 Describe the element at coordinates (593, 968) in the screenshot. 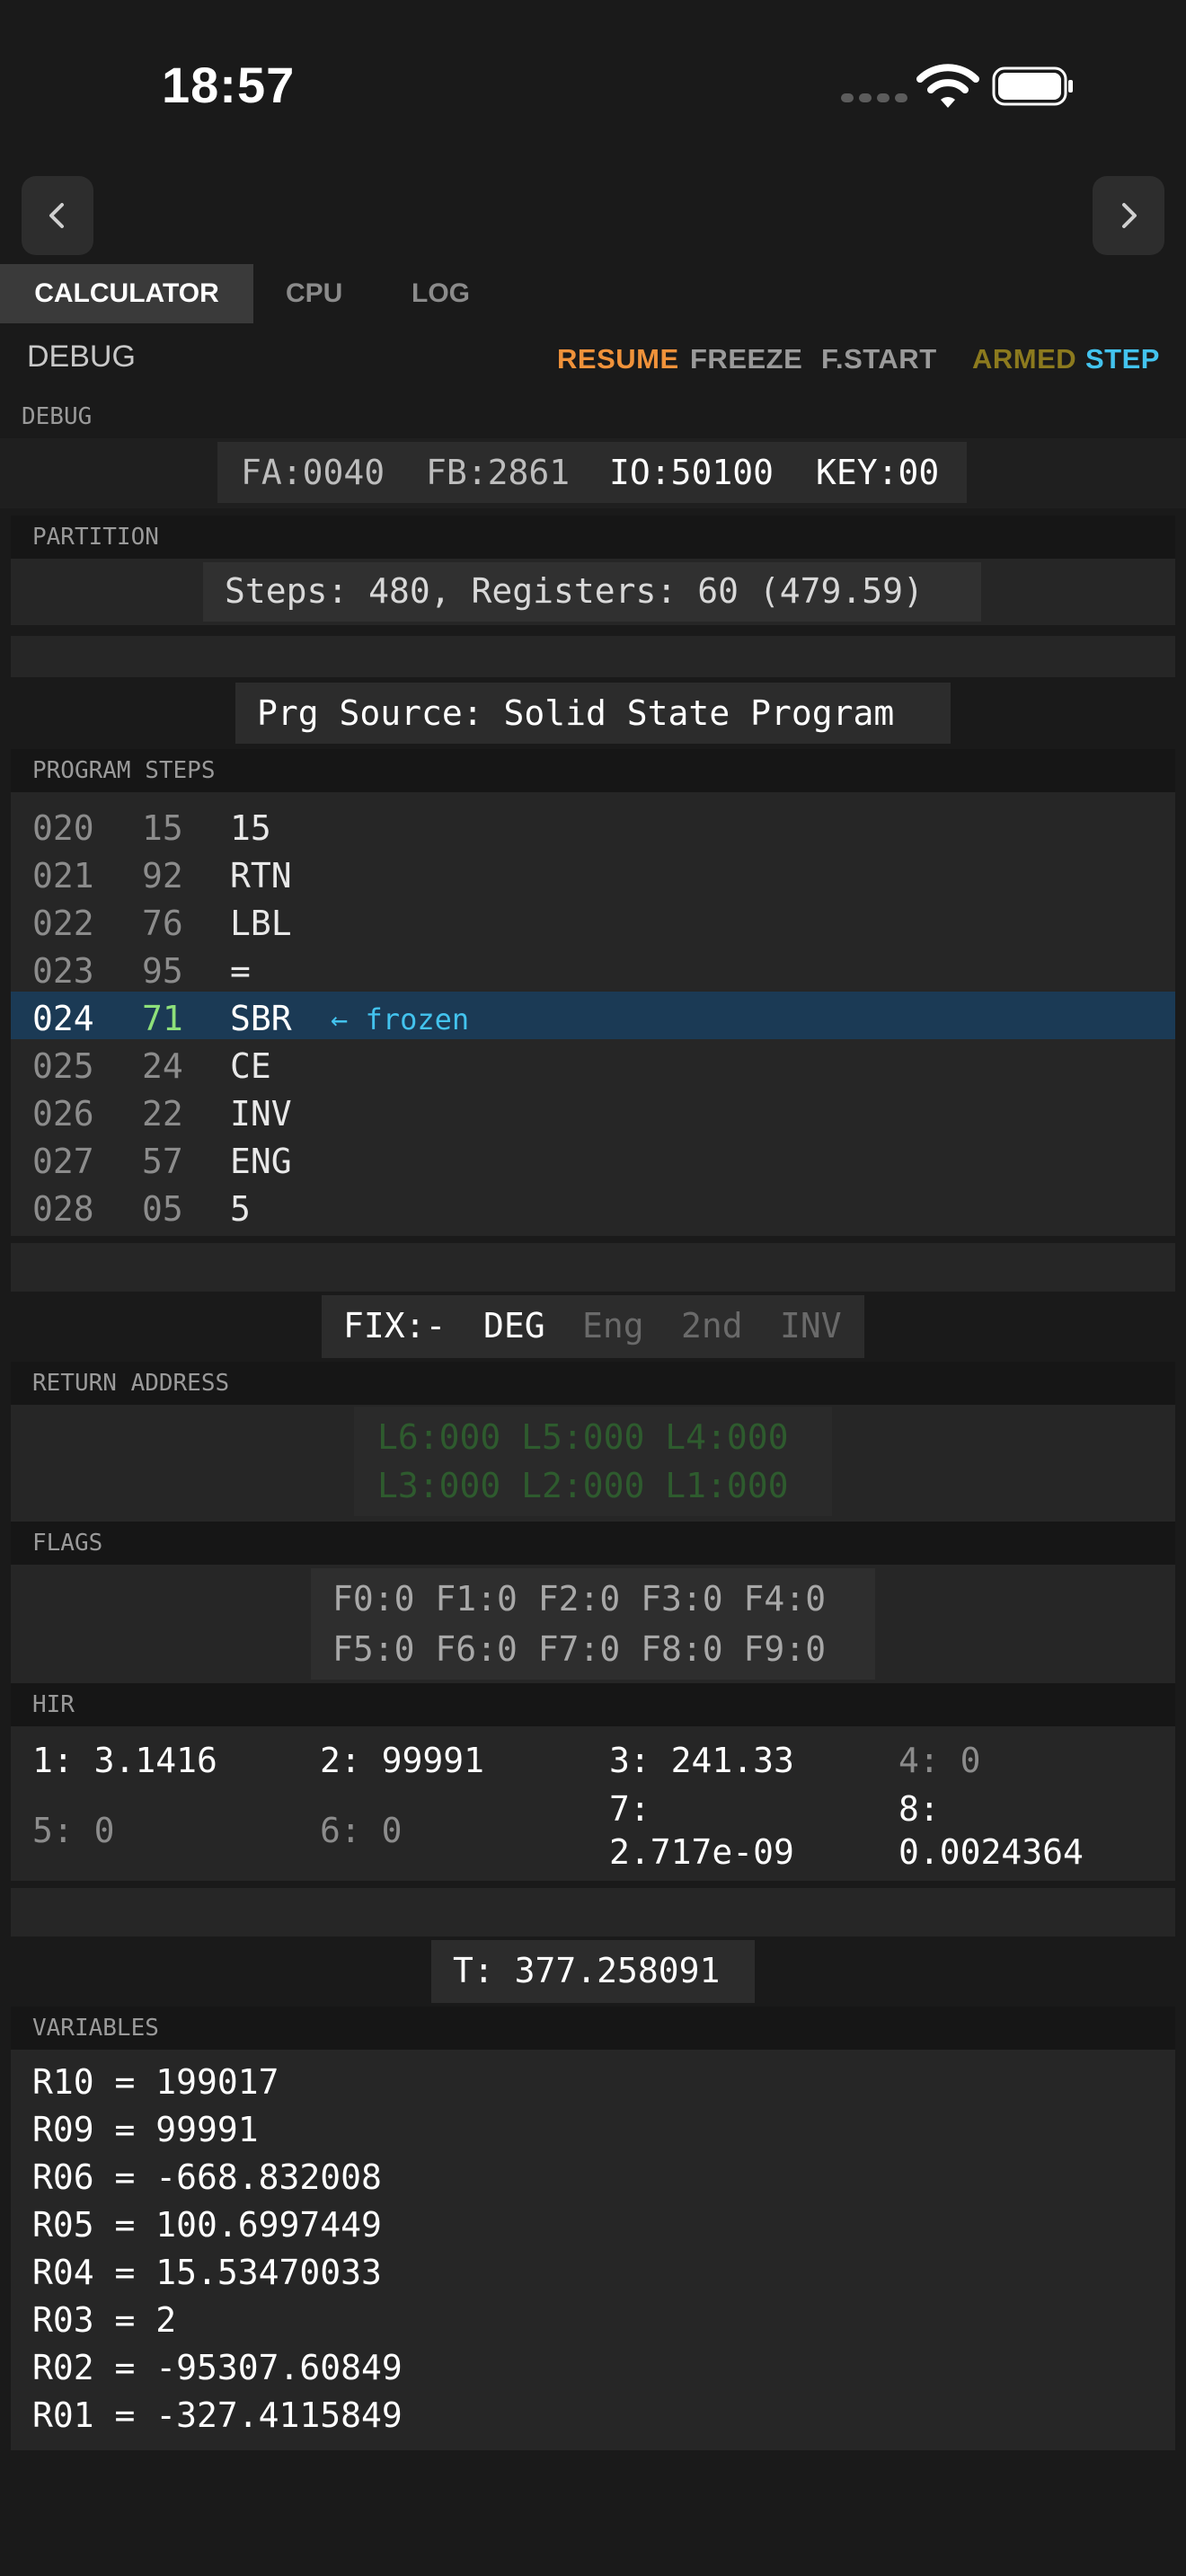

I see `program-step-row: 023 95 =` at that location.